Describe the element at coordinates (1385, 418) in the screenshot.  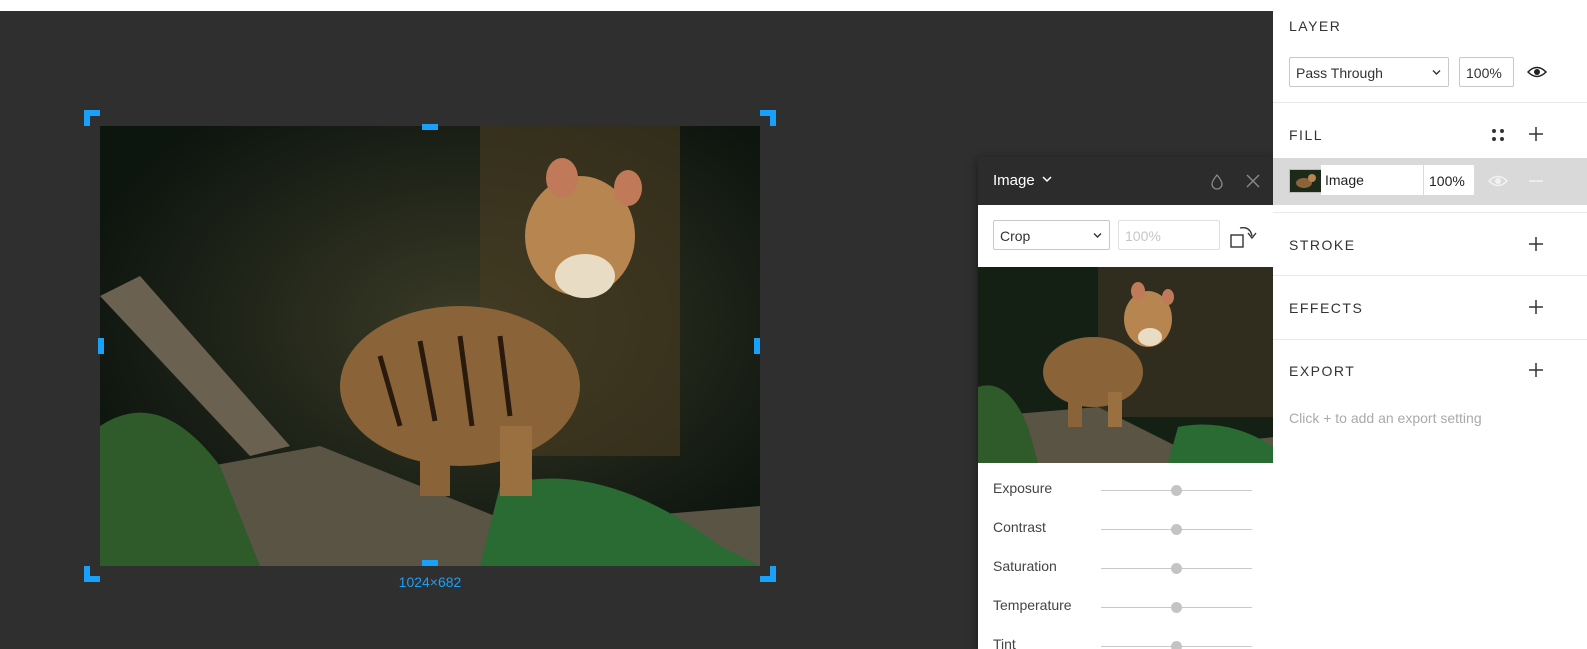
I see `export-hint: Click + to add an export setting` at that location.